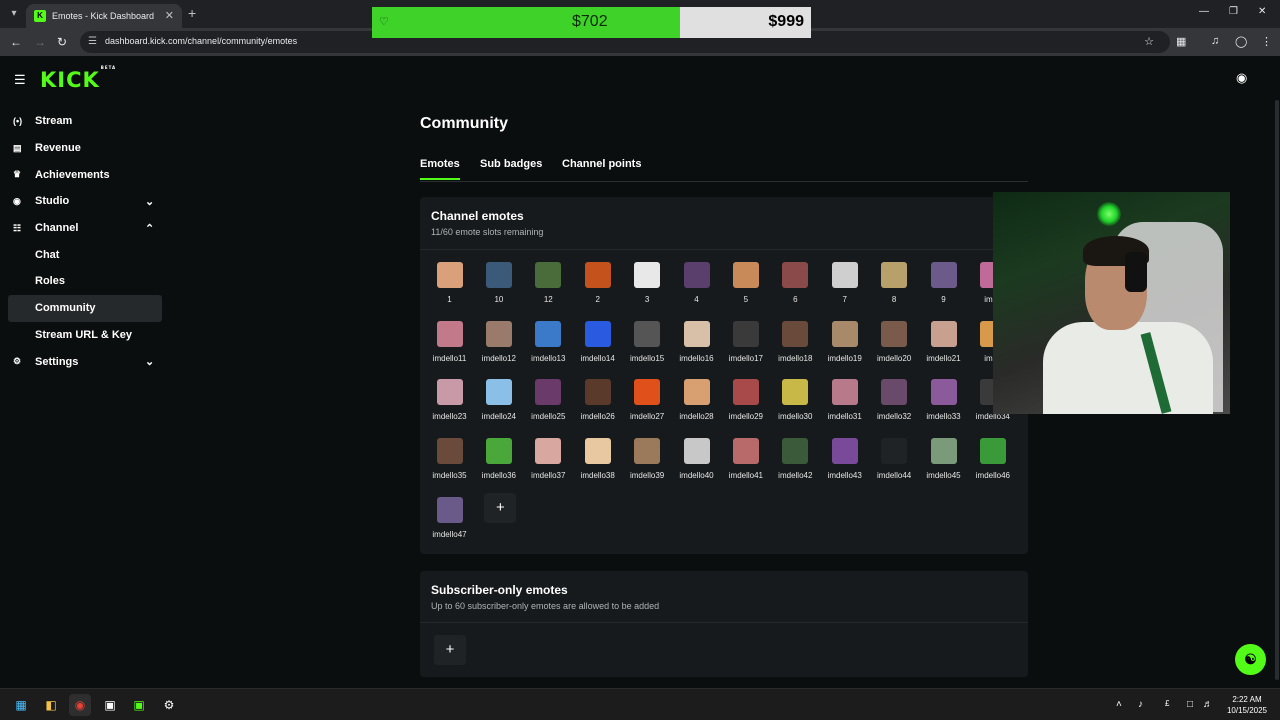 This screenshot has height=720, width=1280. What do you see at coordinates (745, 344) in the screenshot?
I see `emote-item: imdello17` at bounding box center [745, 344].